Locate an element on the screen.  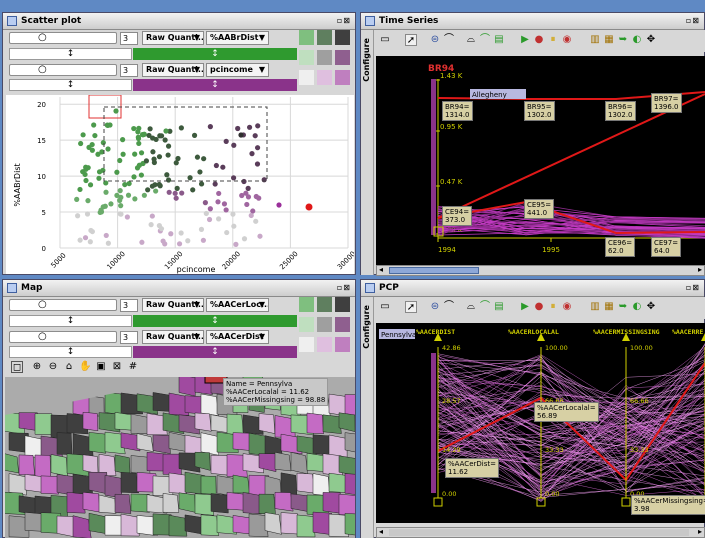
y-range-bar-left: ↕ is located at coordinates (70, 85).